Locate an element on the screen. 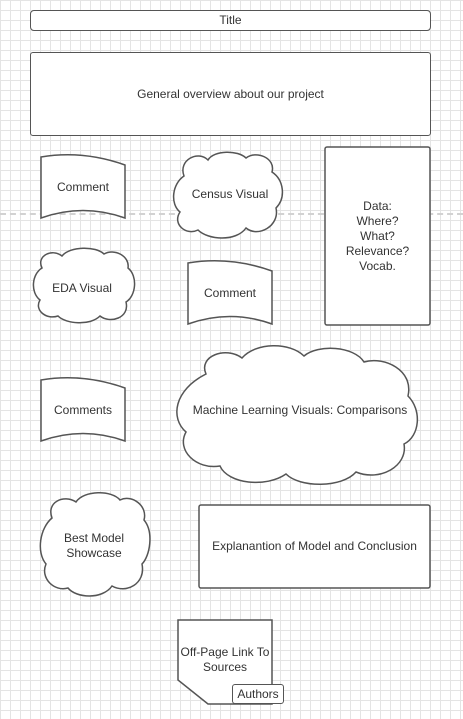 This screenshot has height=719, width=463. ml-visuals-text: Machine Learning Visuals: Comparisons is located at coordinates (300, 409).